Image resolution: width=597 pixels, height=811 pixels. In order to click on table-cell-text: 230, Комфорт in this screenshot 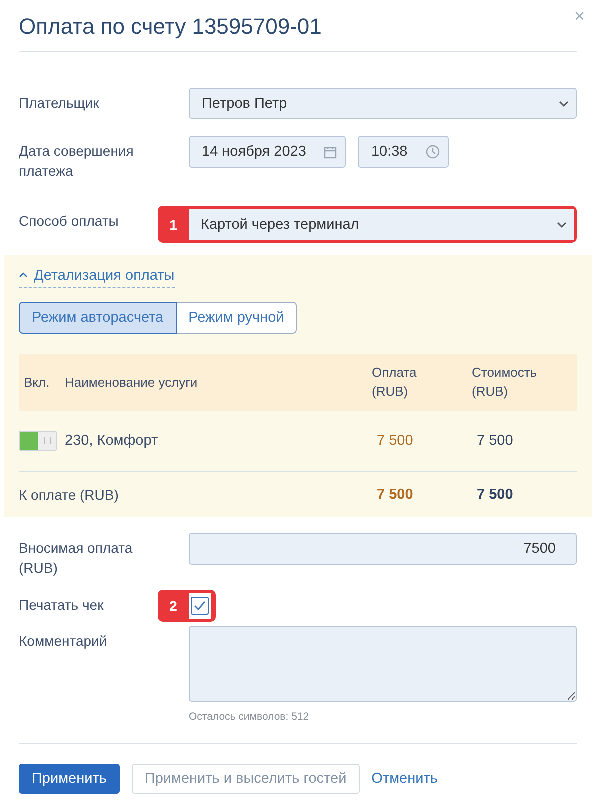, I will do `click(112, 440)`.